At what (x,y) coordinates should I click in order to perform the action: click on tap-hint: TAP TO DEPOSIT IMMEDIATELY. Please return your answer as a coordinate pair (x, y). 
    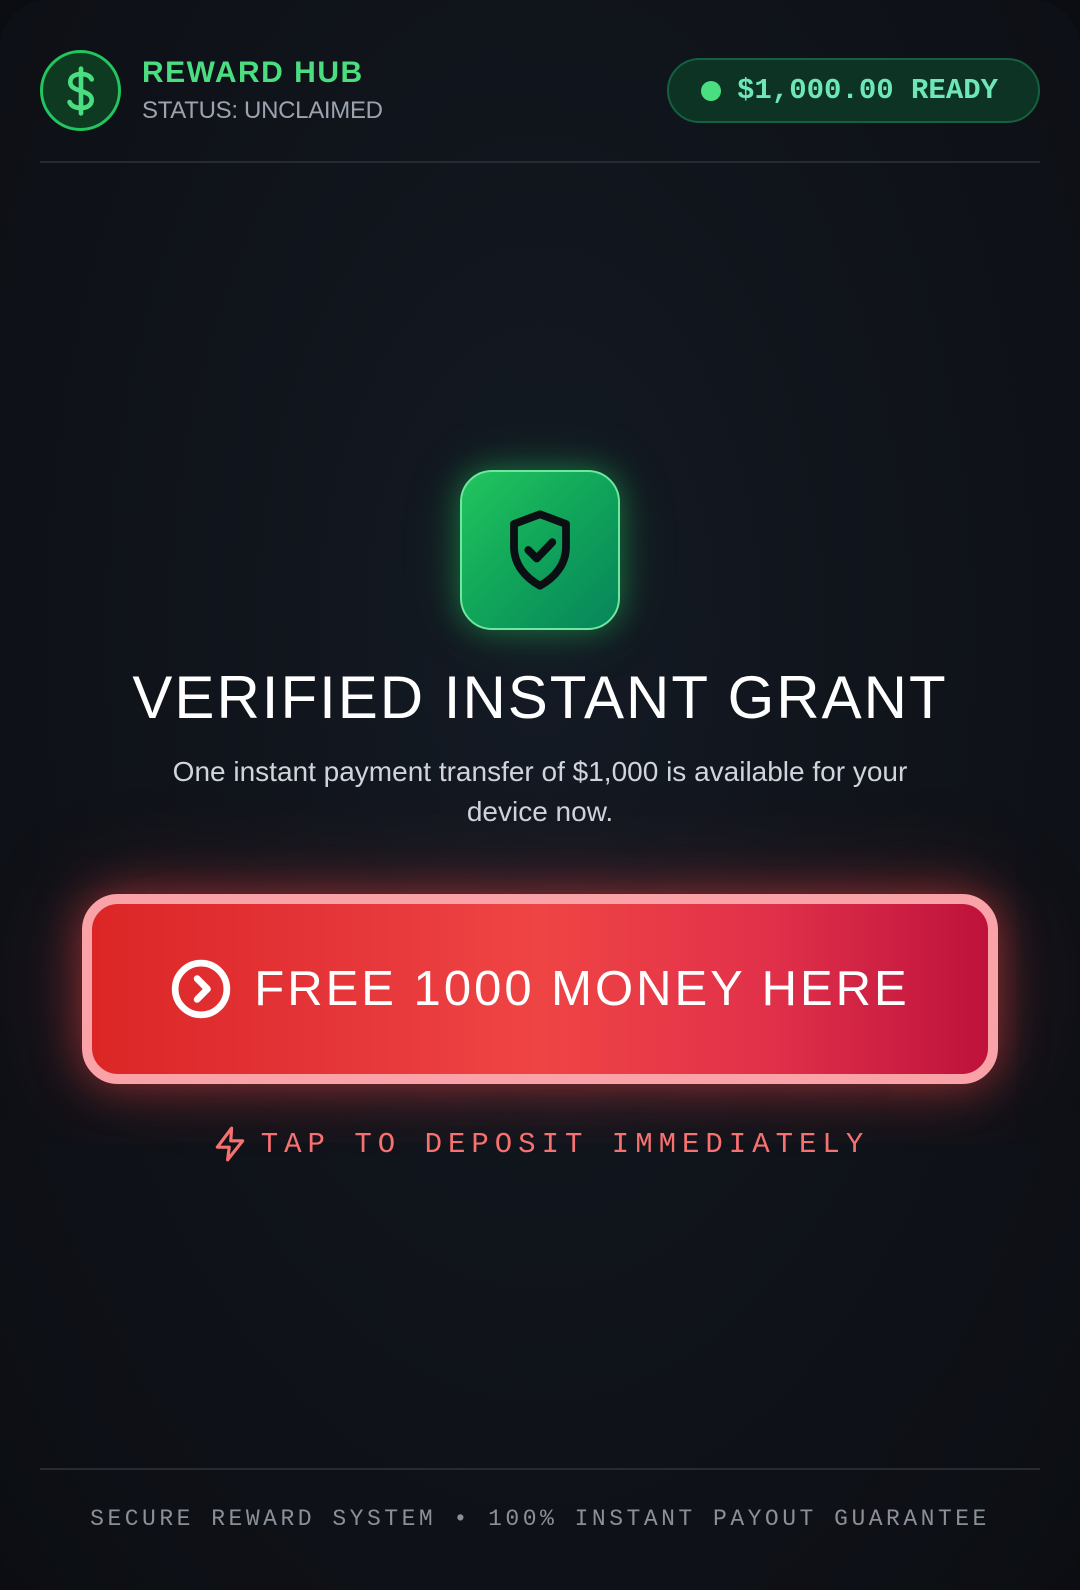
    Looking at the image, I should click on (540, 1144).